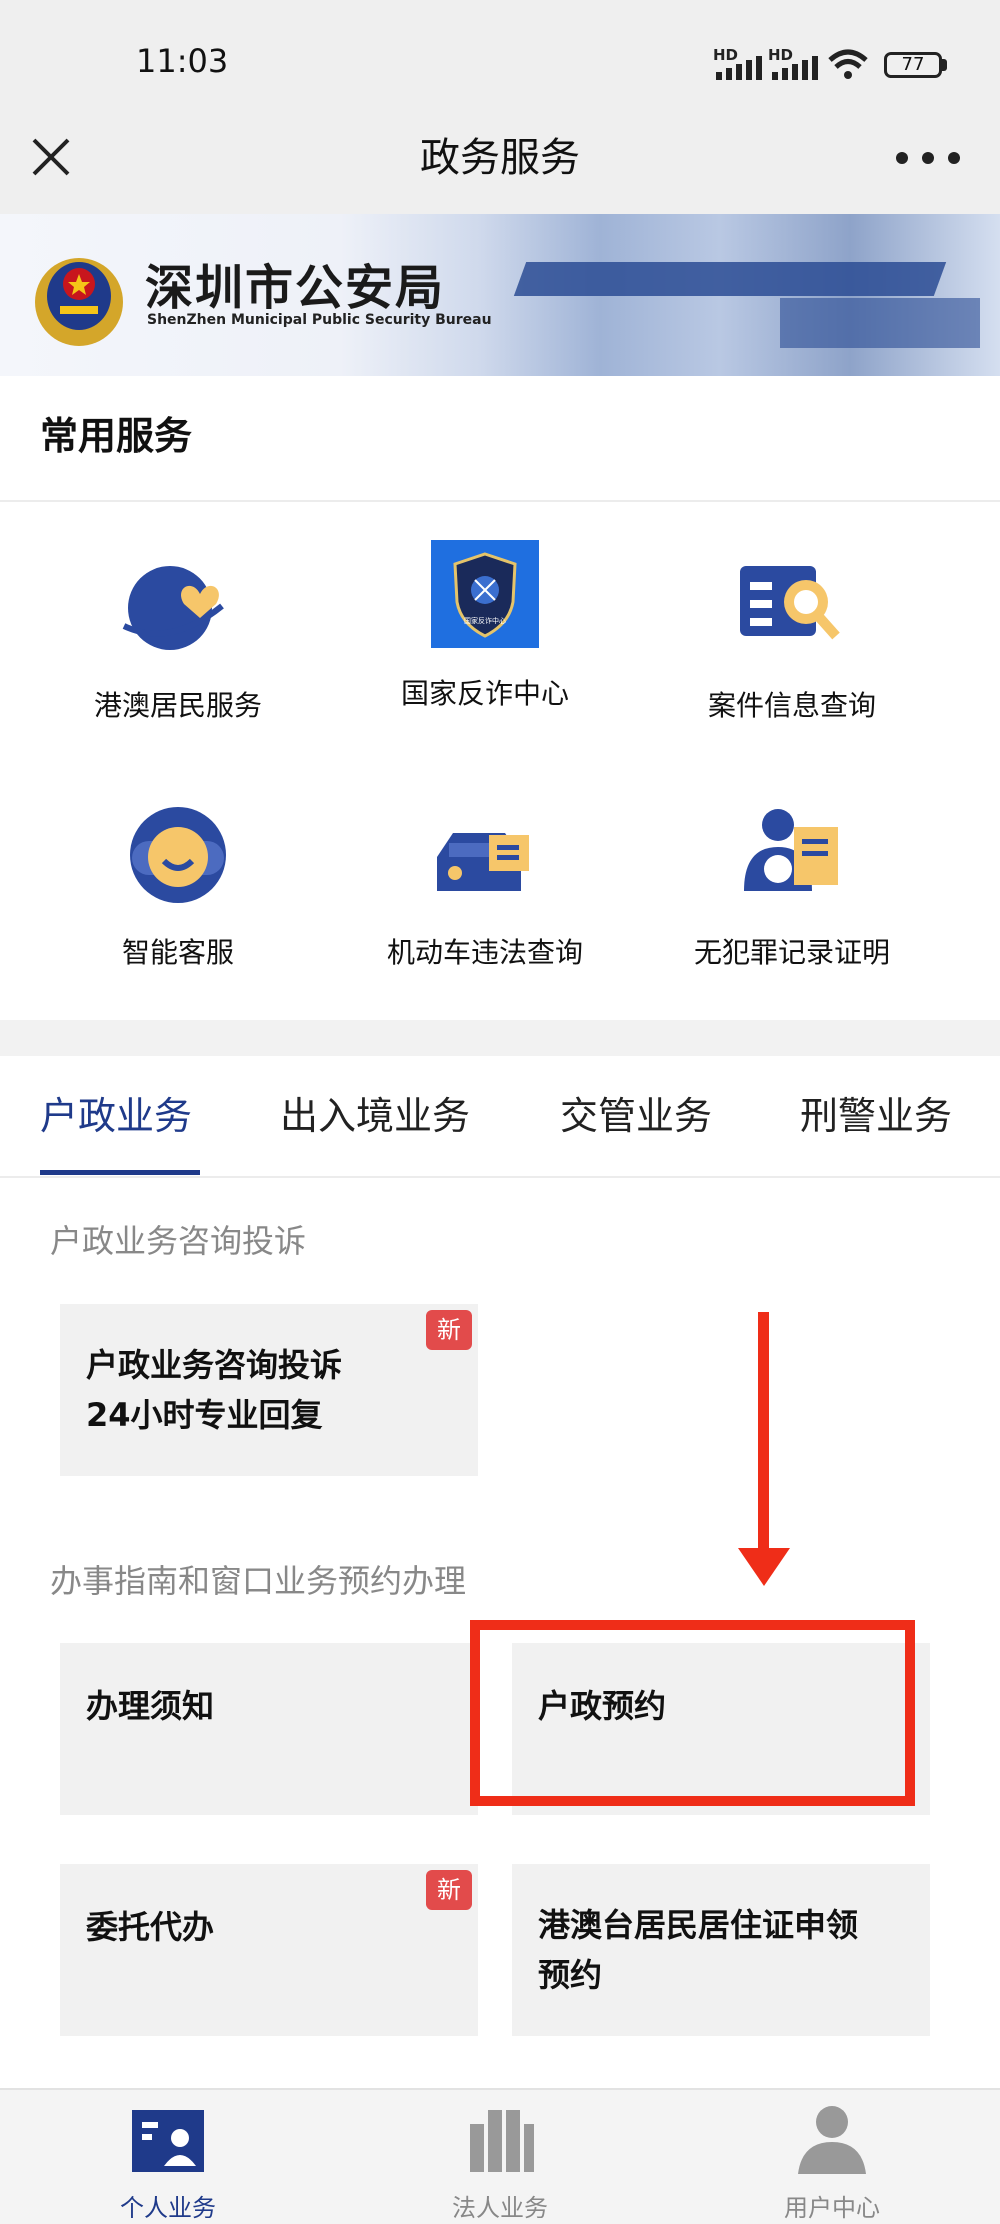 The image size is (1000, 2224). What do you see at coordinates (692, 1713) in the screenshot?
I see `annotation-highlight-box` at bounding box center [692, 1713].